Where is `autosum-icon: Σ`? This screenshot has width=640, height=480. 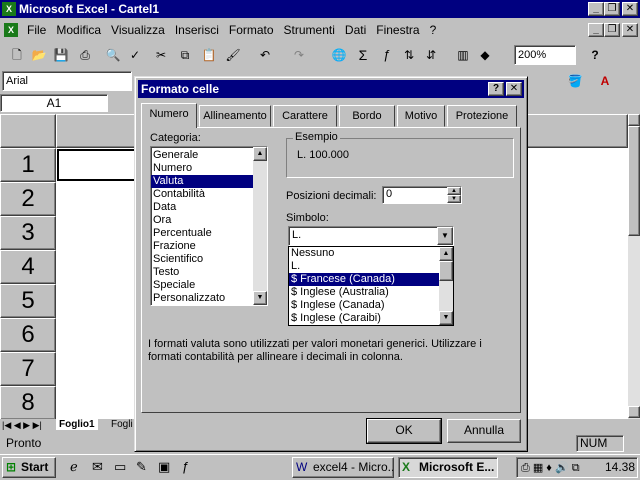
autosum-icon: Σ is located at coordinates (363, 55).